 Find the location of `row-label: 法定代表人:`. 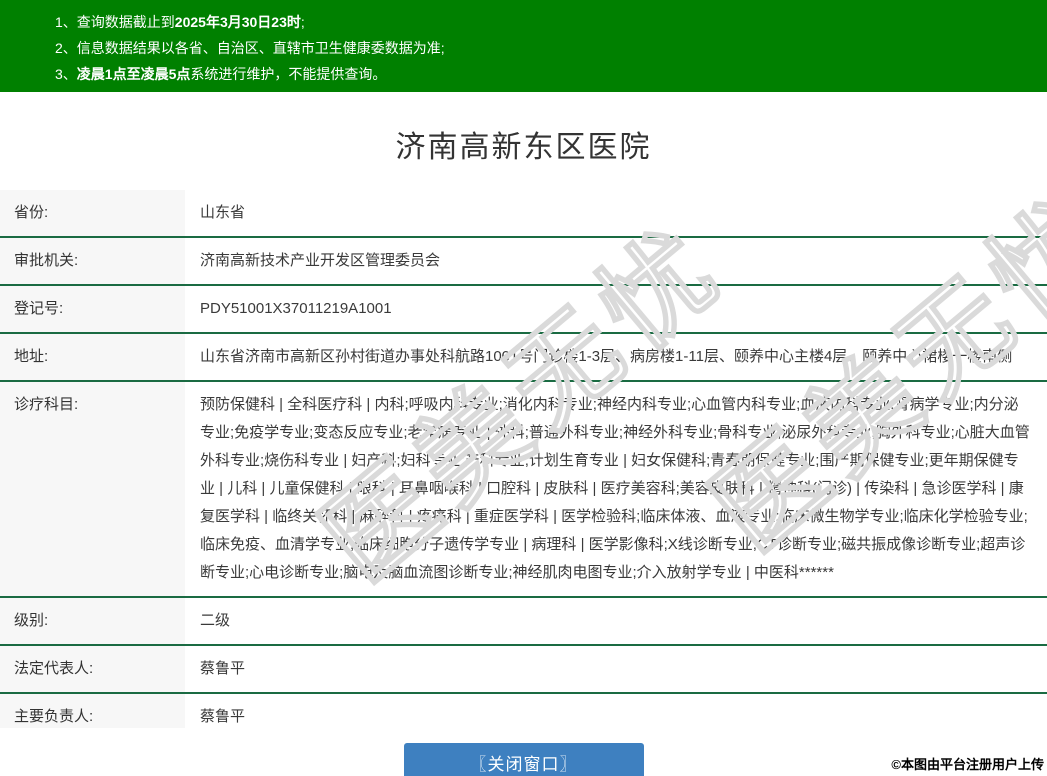

row-label: 法定代表人: is located at coordinates (92, 669).